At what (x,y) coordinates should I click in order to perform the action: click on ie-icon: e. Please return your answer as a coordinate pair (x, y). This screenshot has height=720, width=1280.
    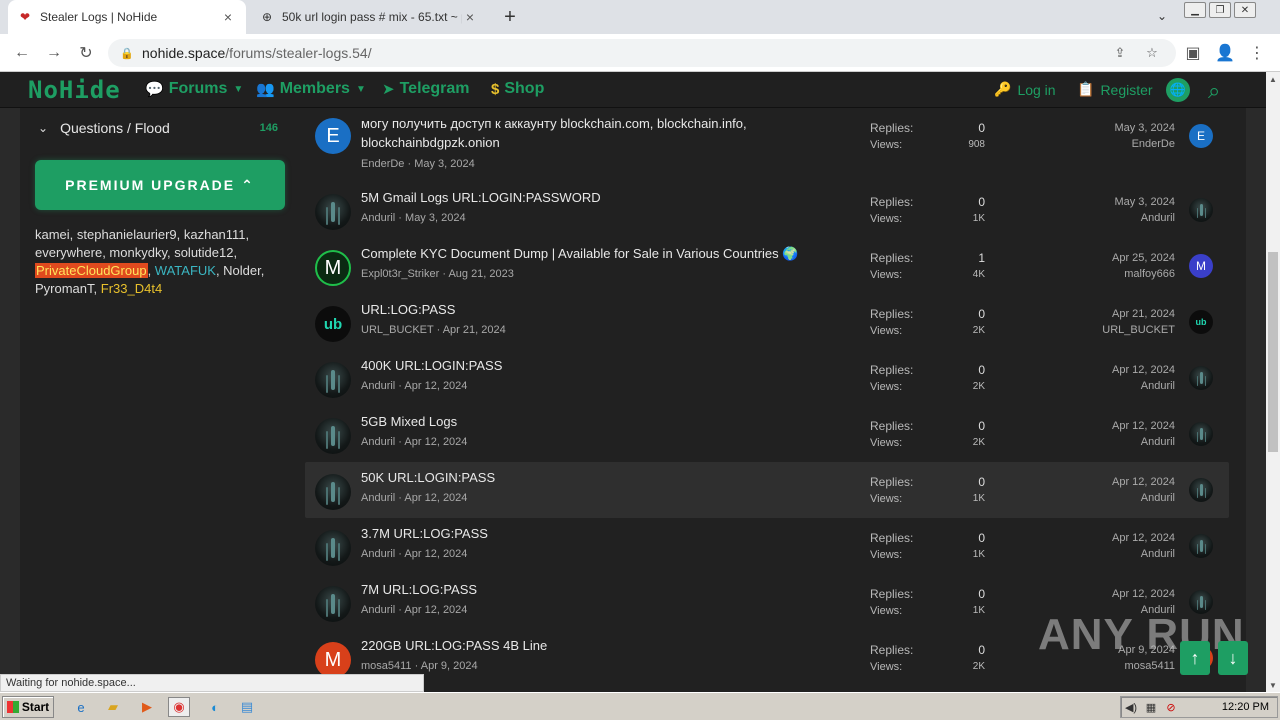
    Looking at the image, I should click on (81, 707).